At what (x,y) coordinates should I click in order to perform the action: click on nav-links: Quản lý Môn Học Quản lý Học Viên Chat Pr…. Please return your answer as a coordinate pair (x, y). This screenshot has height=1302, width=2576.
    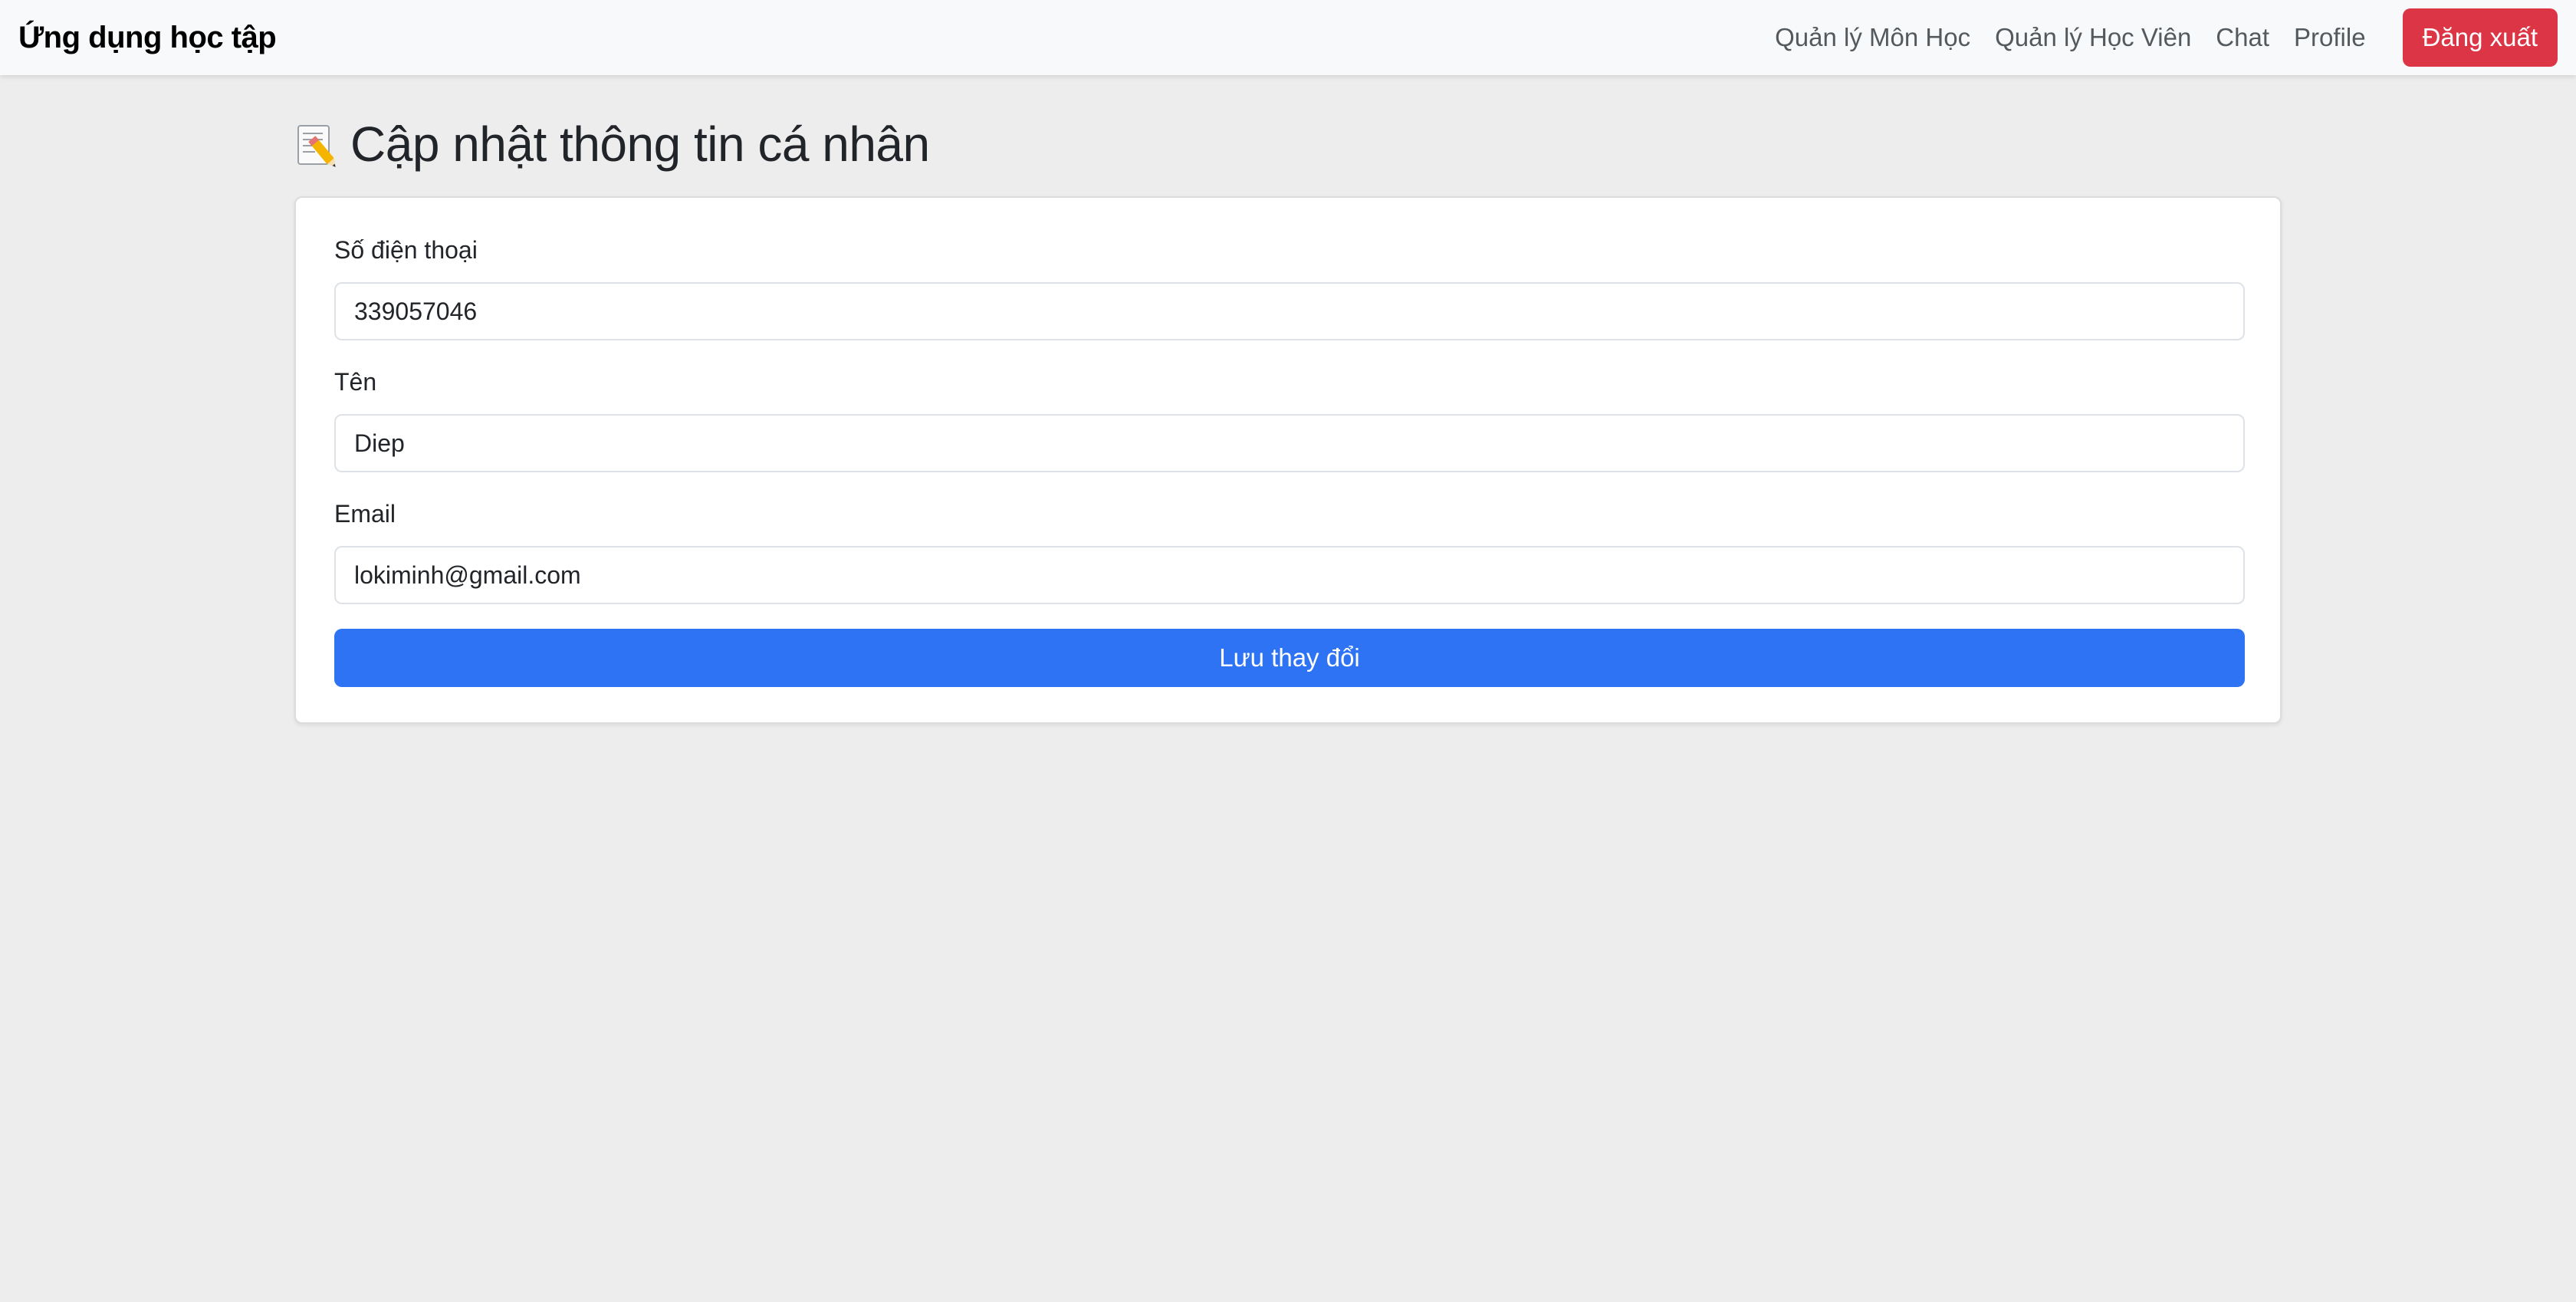
    Looking at the image, I should click on (2154, 37).